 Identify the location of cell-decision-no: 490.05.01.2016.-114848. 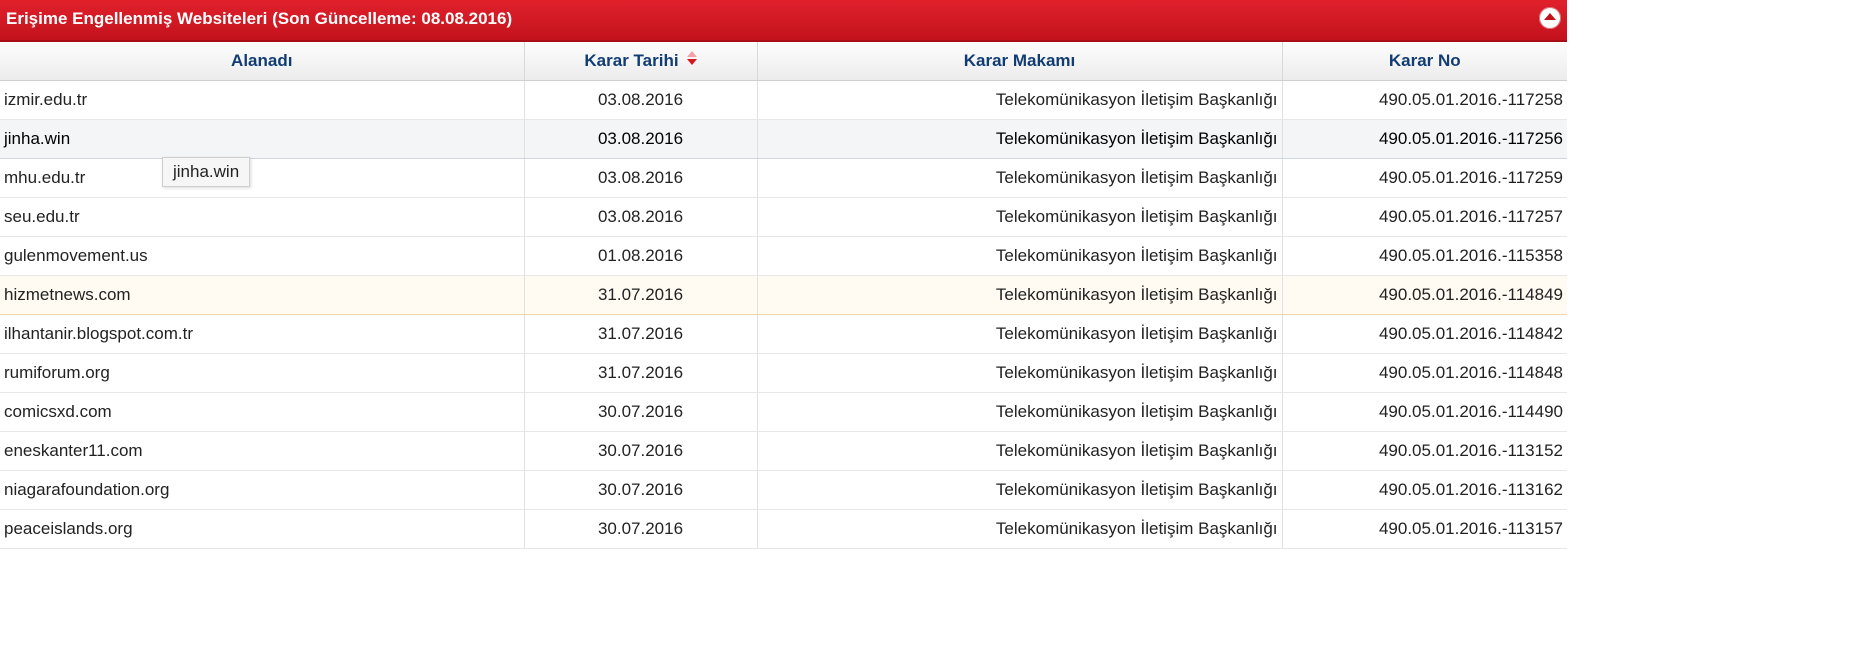
(1424, 373).